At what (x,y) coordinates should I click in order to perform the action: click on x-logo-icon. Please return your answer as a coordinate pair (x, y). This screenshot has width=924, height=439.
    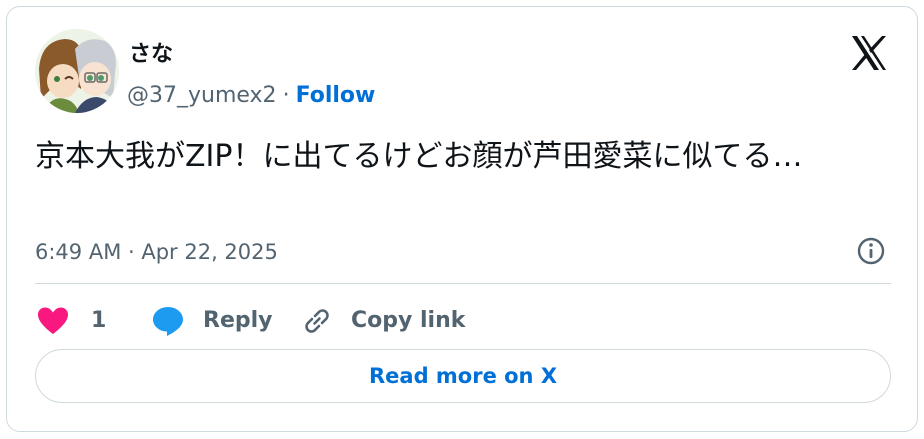
    Looking at the image, I should click on (869, 53).